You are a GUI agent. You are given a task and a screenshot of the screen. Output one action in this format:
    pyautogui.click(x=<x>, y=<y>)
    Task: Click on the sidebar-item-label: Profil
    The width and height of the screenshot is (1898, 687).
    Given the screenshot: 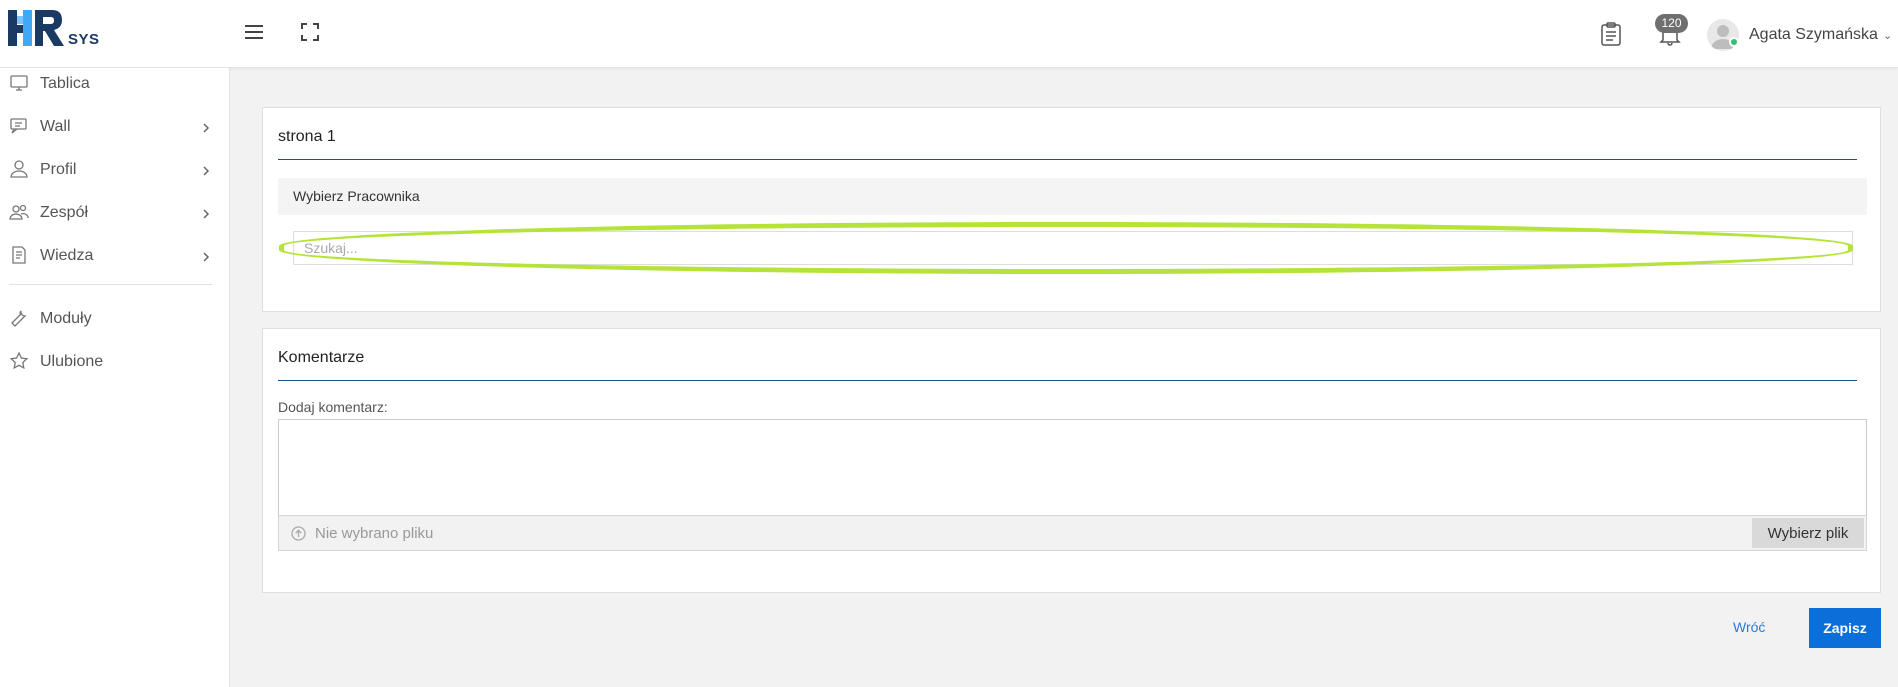 What is the action you would take?
    pyautogui.click(x=58, y=169)
    